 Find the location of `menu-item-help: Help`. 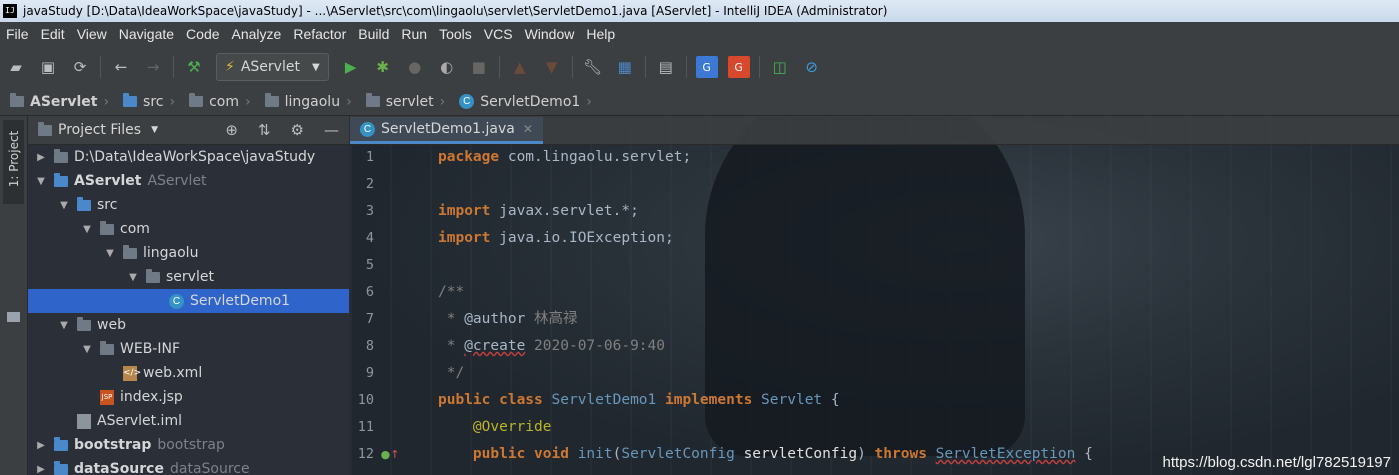

menu-item-help: Help is located at coordinates (600, 34).